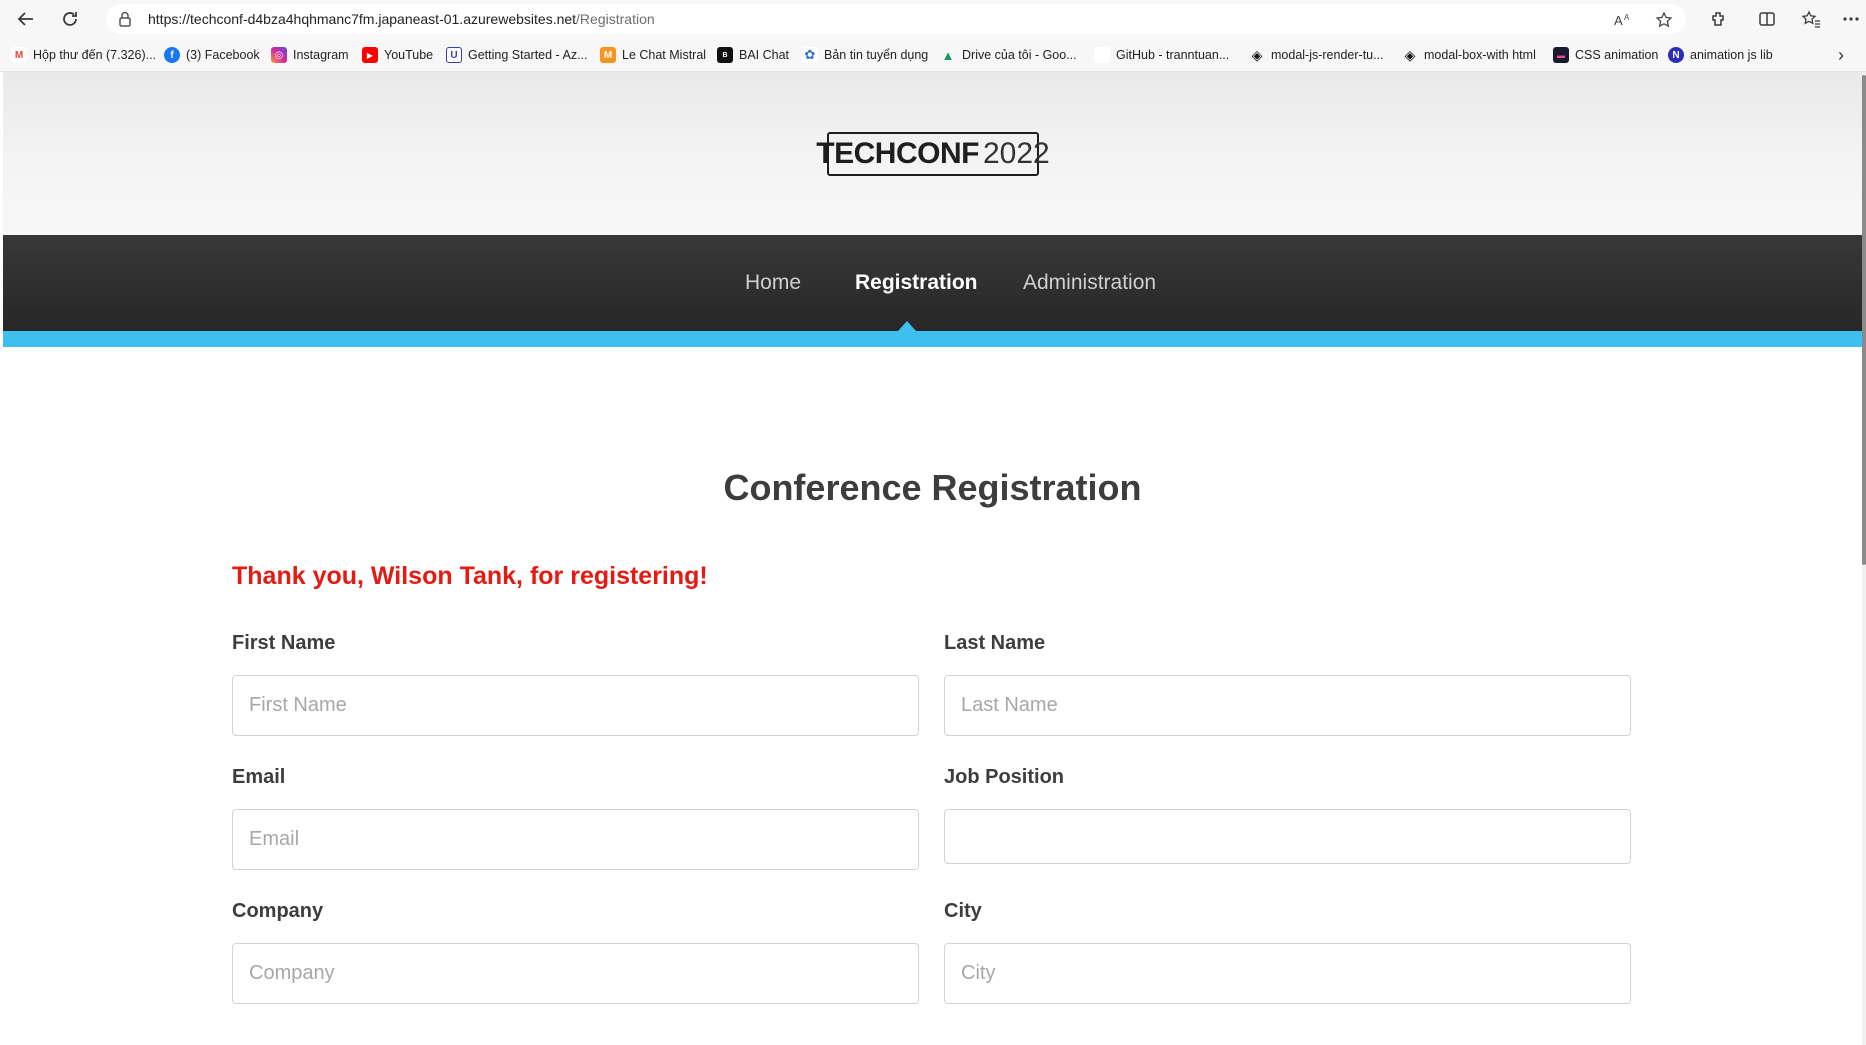 The height and width of the screenshot is (1045, 1866). I want to click on bookmark-facebook: f (3) Facebook, so click(212, 55).